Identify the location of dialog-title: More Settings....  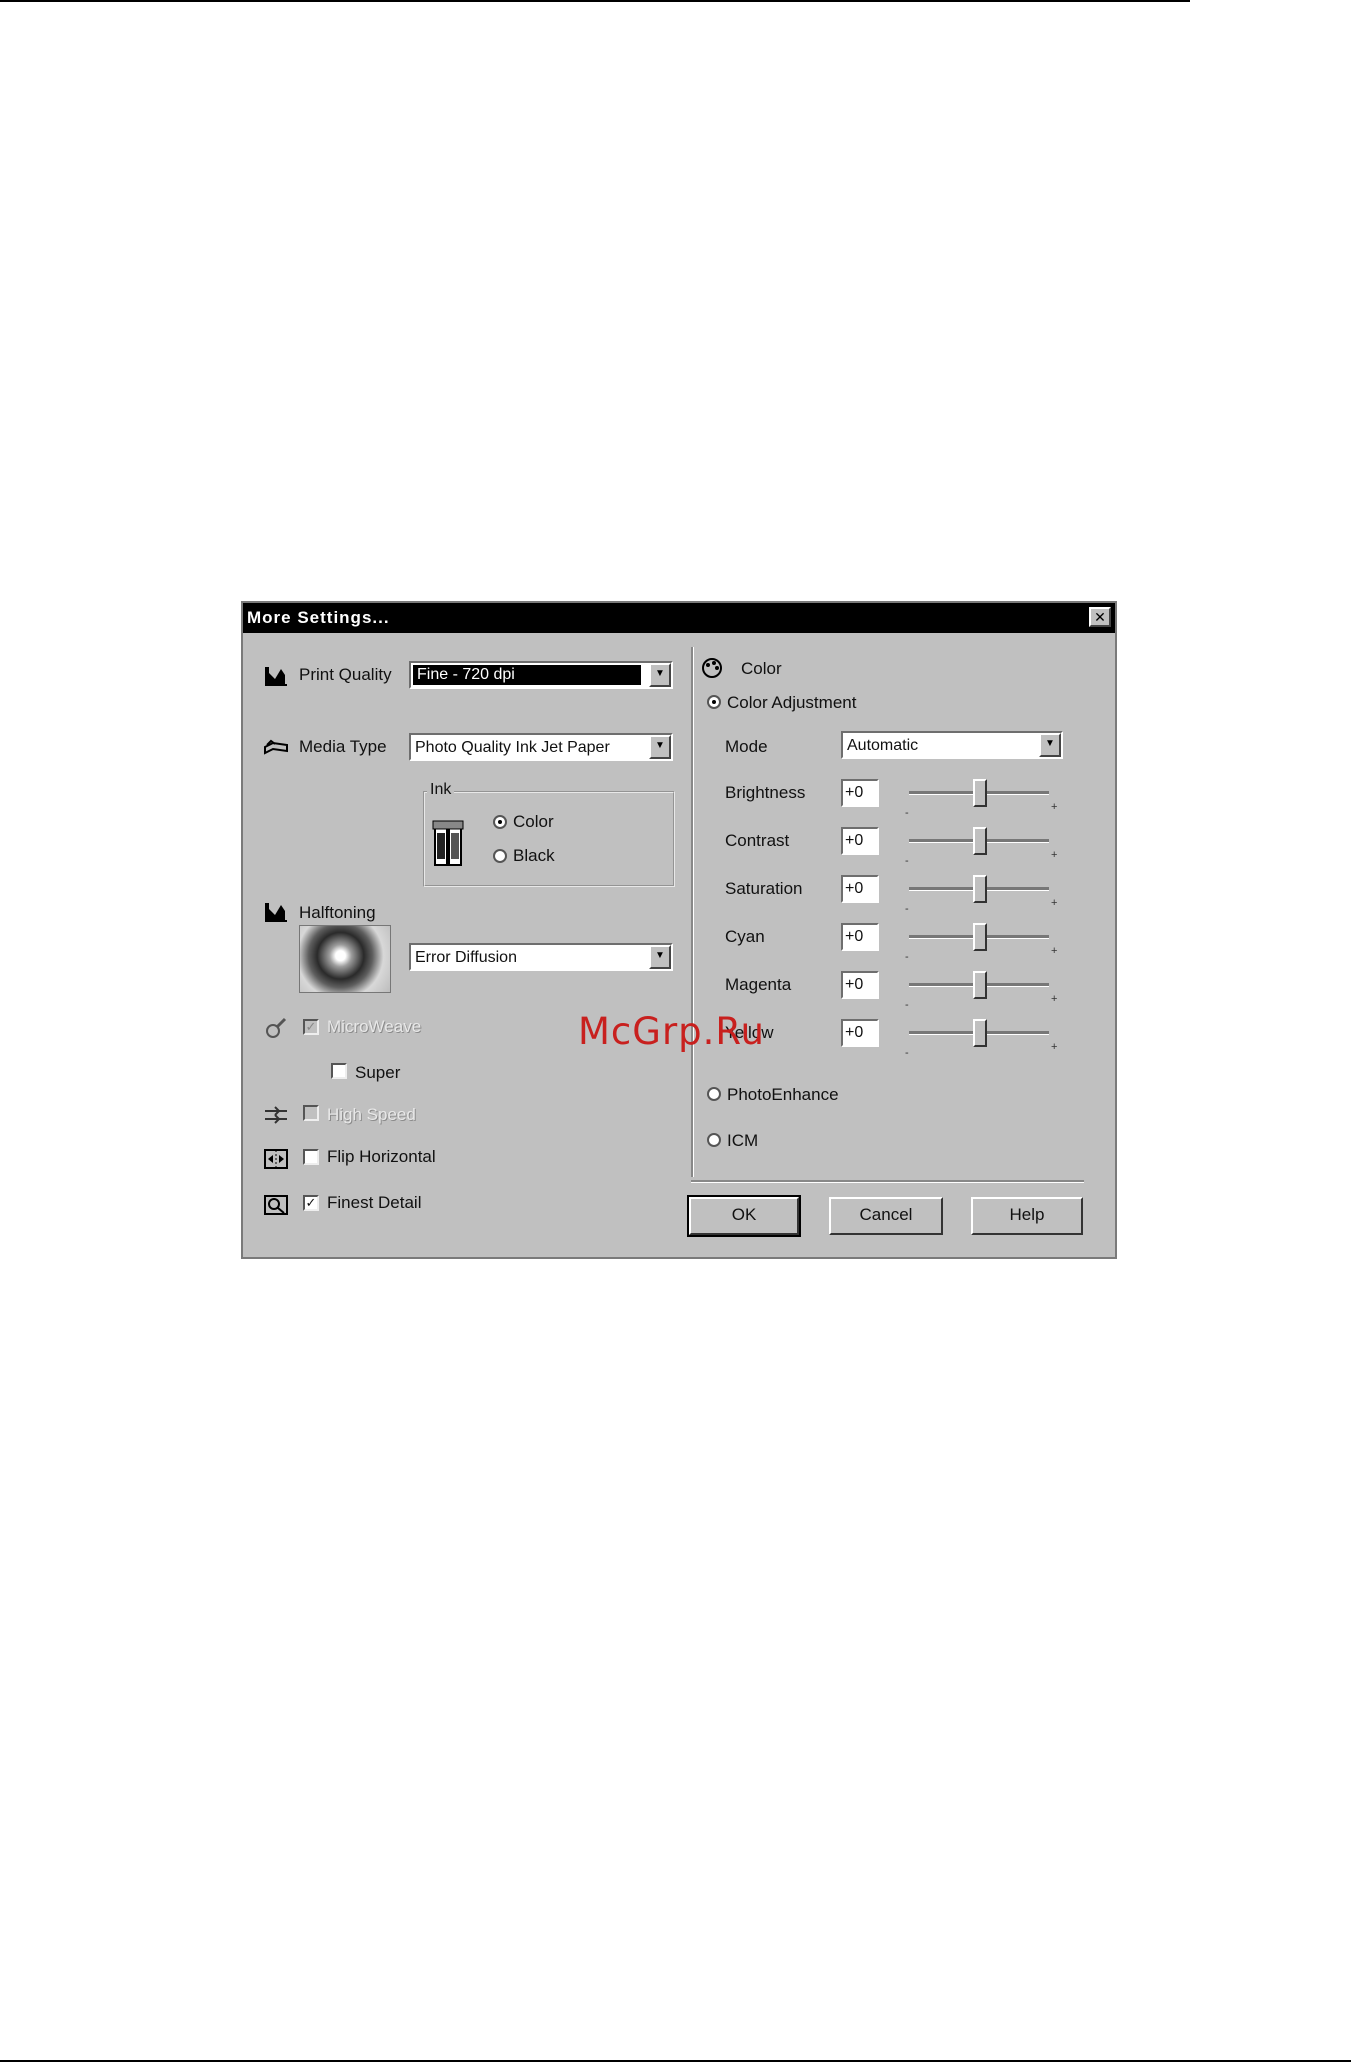
(318, 617).